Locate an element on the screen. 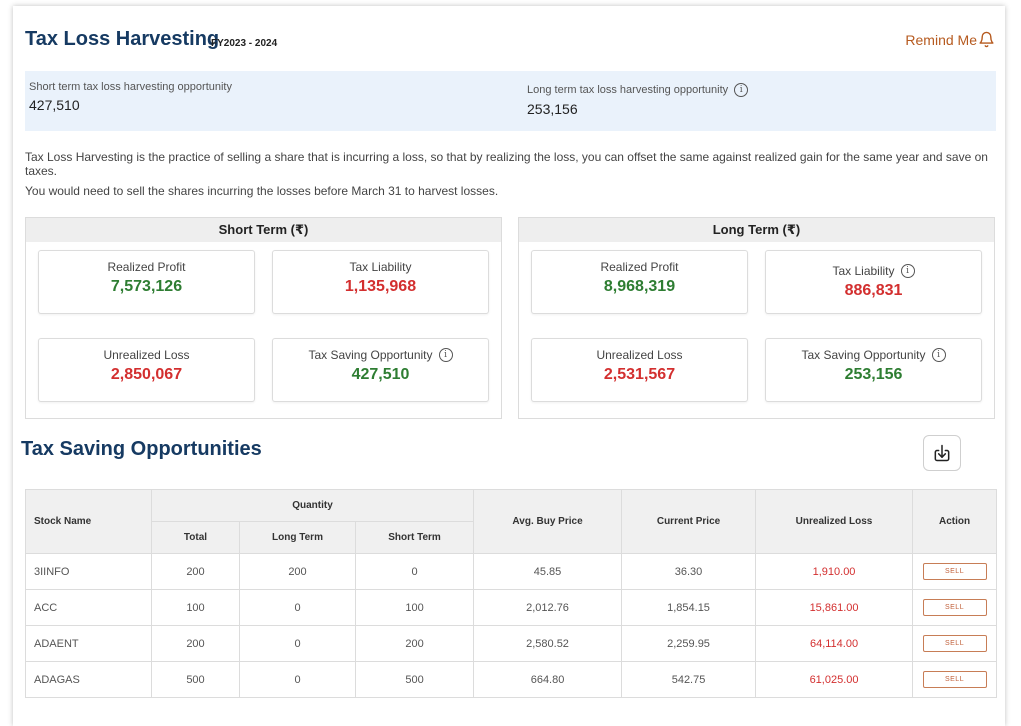  short-term-tax-liability-card: Tax Liability 1,135,968 is located at coordinates (380, 282).